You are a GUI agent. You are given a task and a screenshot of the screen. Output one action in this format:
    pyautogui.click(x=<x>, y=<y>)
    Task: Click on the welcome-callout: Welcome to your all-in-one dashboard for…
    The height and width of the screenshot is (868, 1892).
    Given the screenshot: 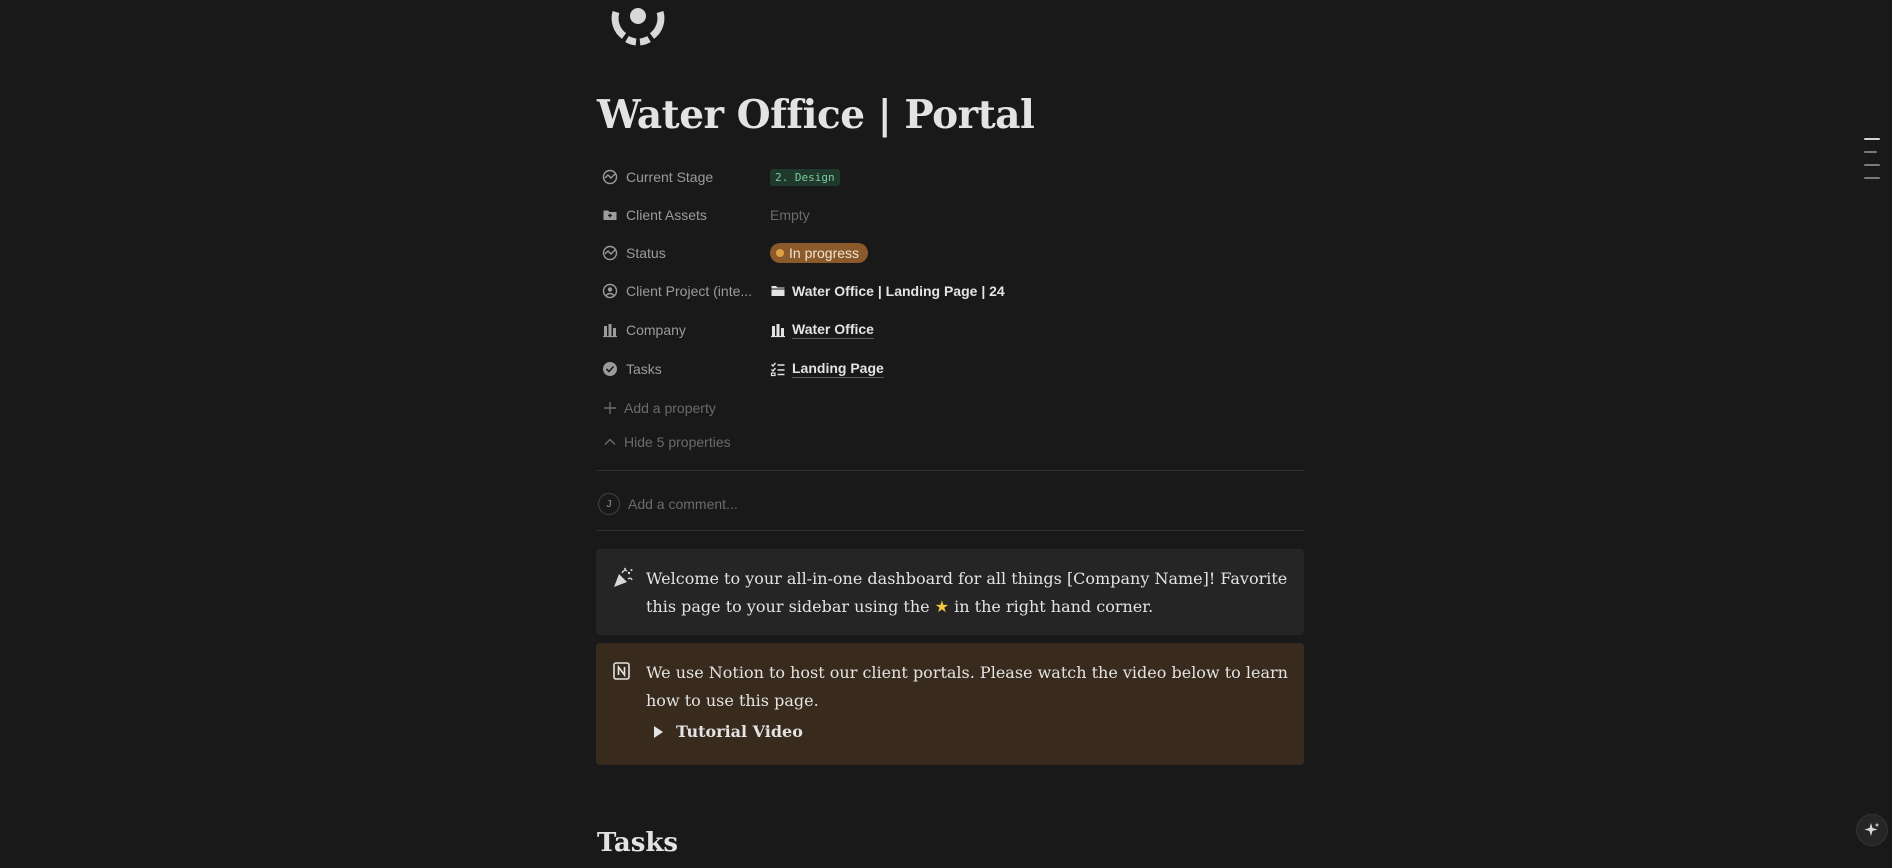 What is the action you would take?
    pyautogui.click(x=950, y=592)
    